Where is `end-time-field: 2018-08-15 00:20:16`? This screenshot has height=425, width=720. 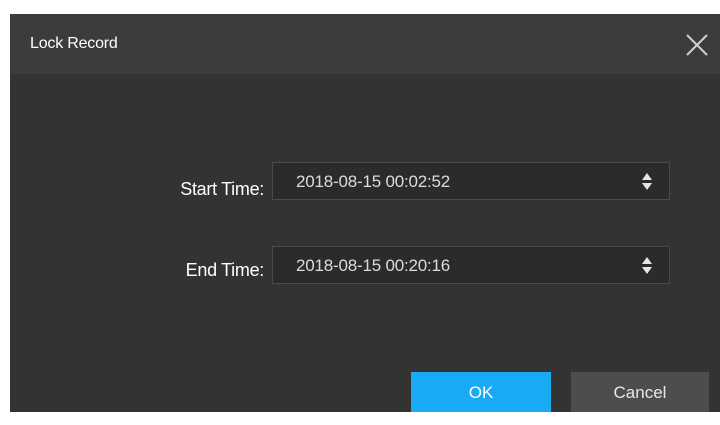 end-time-field: 2018-08-15 00:20:16 is located at coordinates (471, 265).